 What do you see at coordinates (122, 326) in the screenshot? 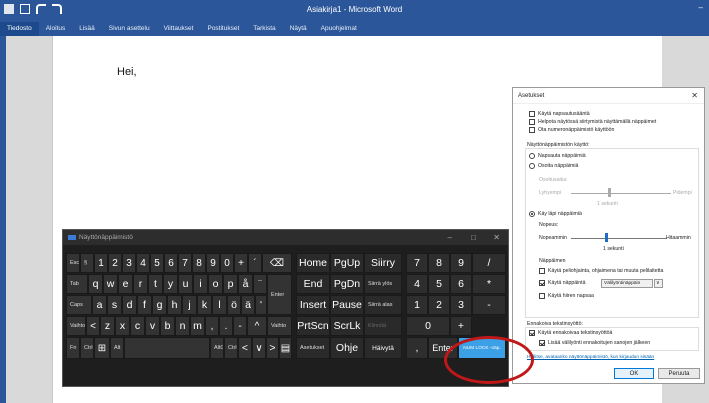
I see `key-x: x` at bounding box center [122, 326].